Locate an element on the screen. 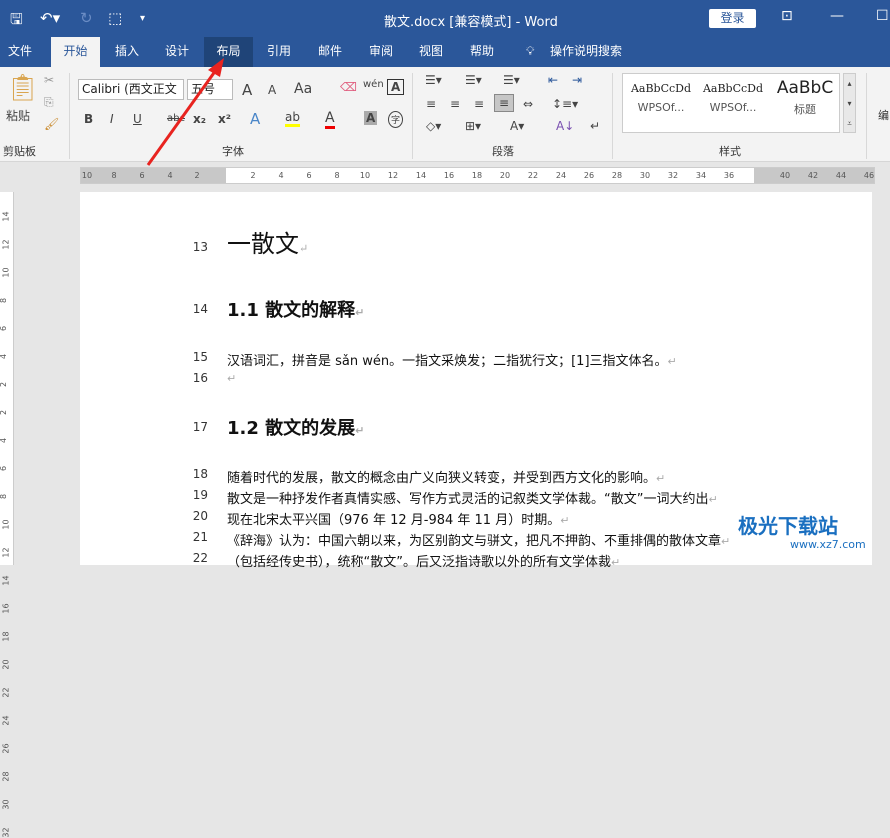  watermark-logo: 极光下载站 is located at coordinates (788, 526).